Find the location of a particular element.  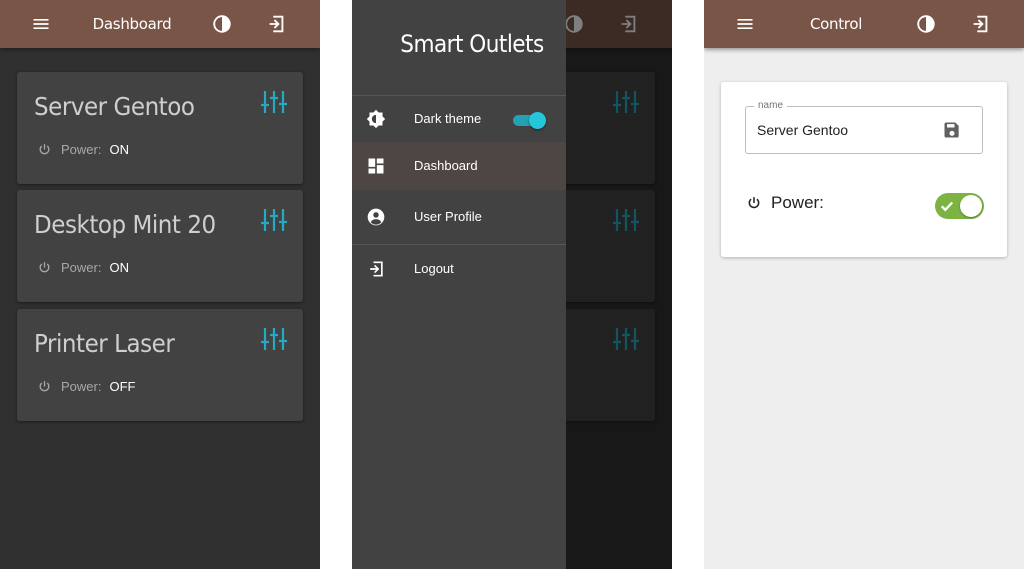

drawer-item-label: Dashboard is located at coordinates (446, 165).